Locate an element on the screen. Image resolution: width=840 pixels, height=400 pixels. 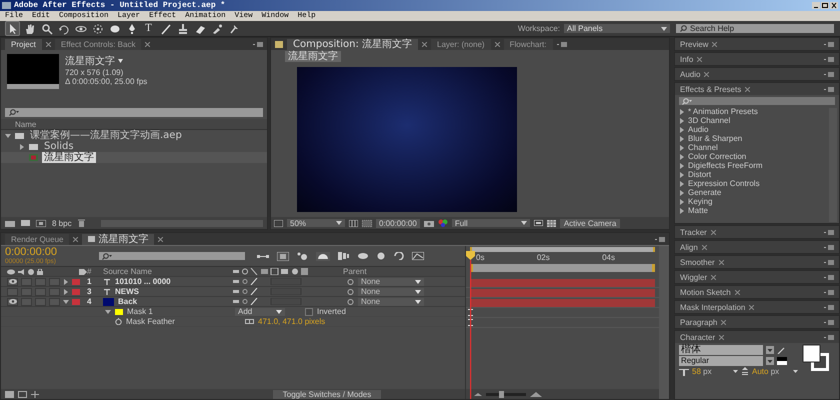
layer-name: Back is located at coordinates (128, 301).